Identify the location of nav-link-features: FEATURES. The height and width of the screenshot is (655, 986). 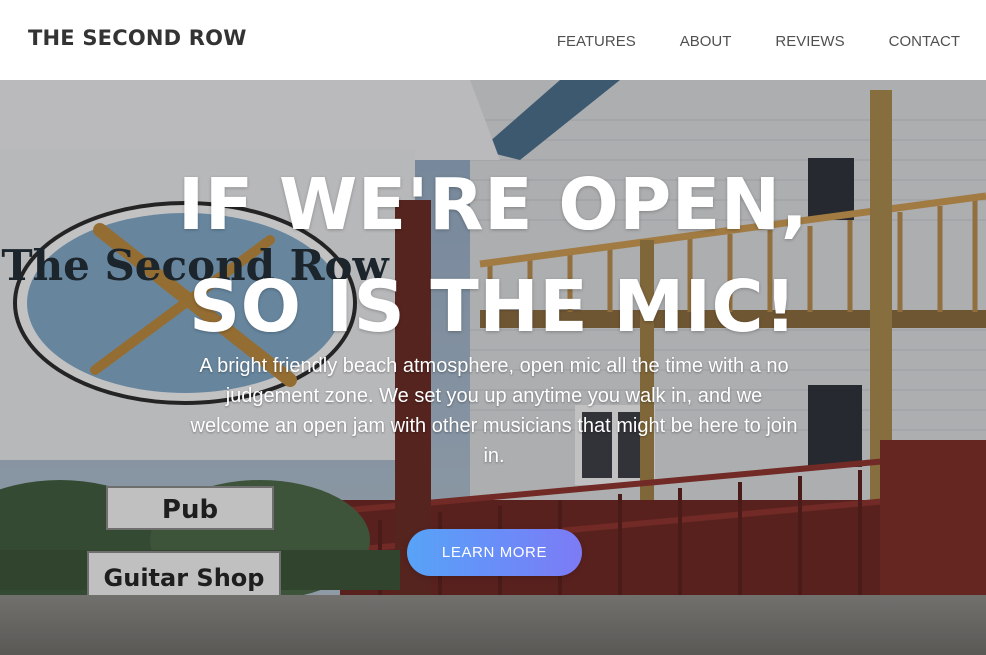
(596, 41).